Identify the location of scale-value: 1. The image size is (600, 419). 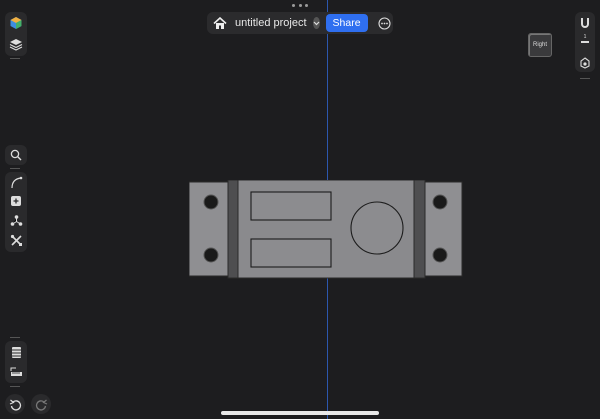
(585, 37).